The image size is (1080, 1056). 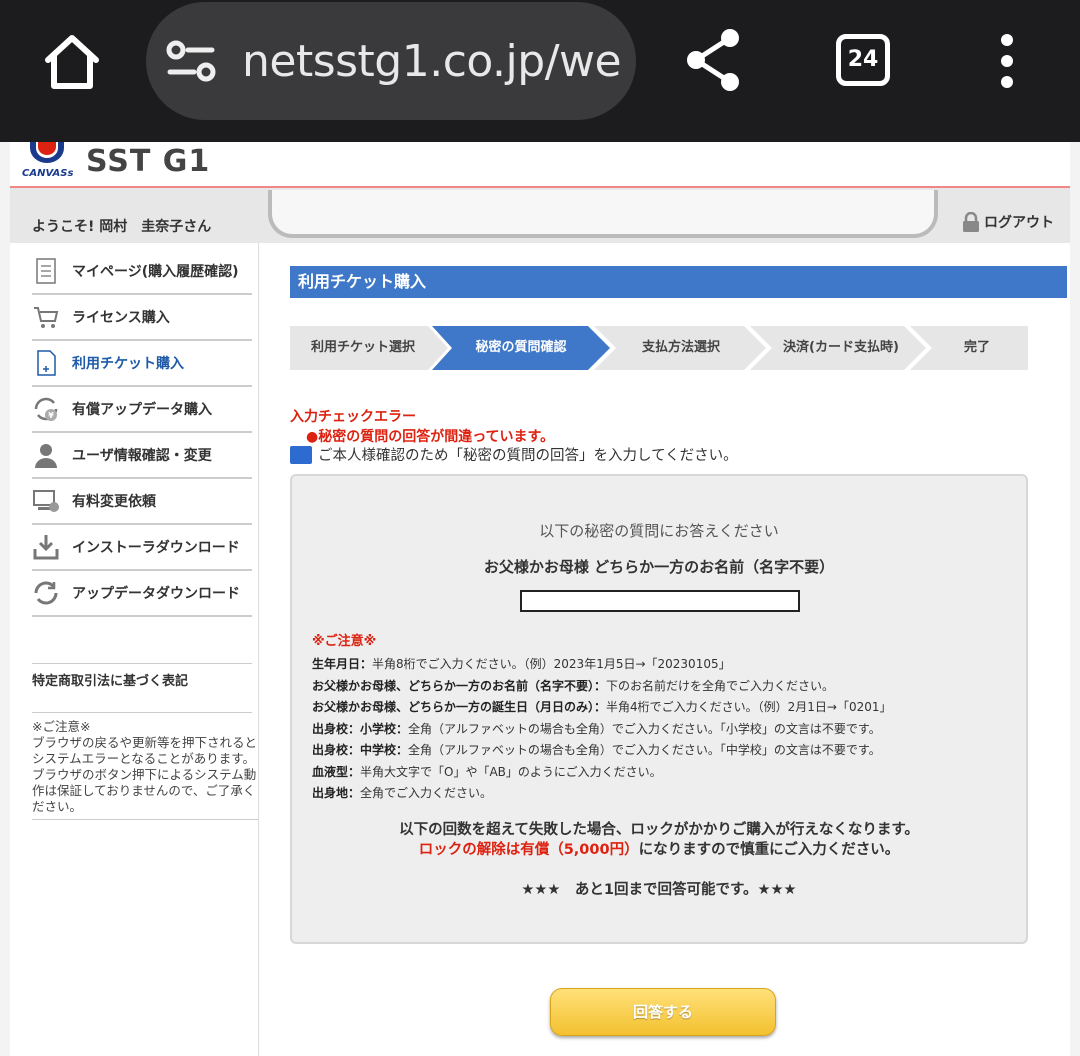 I want to click on sidebar-item-label: アップデータダウンロード, so click(x=156, y=594).